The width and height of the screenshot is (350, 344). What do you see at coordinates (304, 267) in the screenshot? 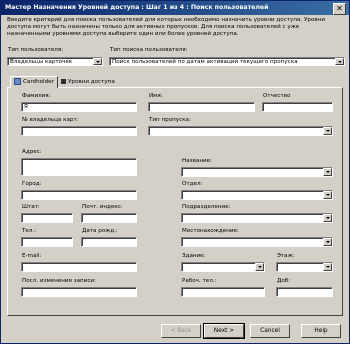
I see `floor-select` at bounding box center [304, 267].